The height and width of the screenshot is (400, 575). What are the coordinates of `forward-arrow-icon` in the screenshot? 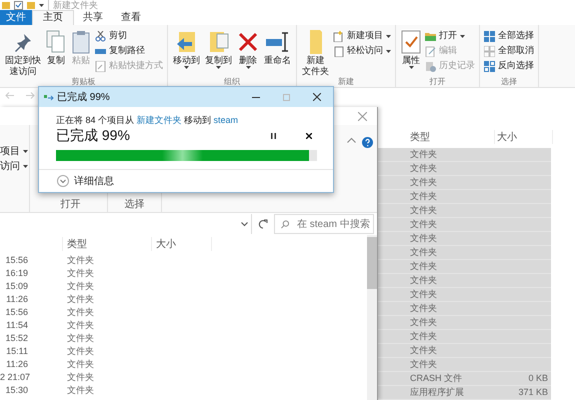 It's located at (30, 95).